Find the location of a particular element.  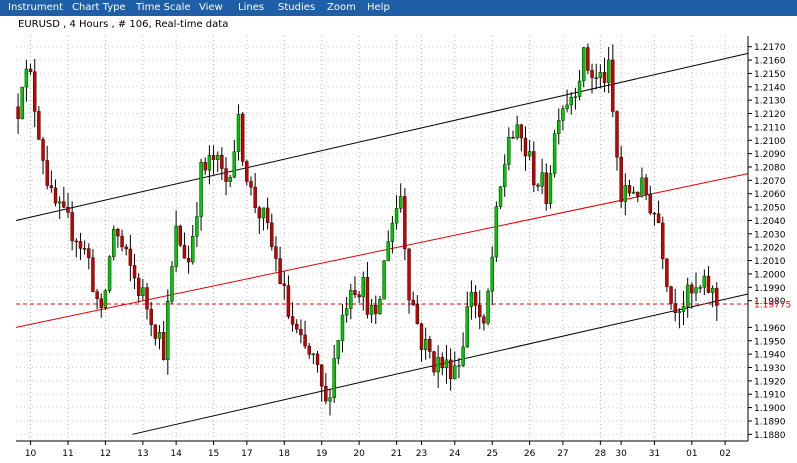

y-tick-label: 1.2010 is located at coordinates (770, 262).